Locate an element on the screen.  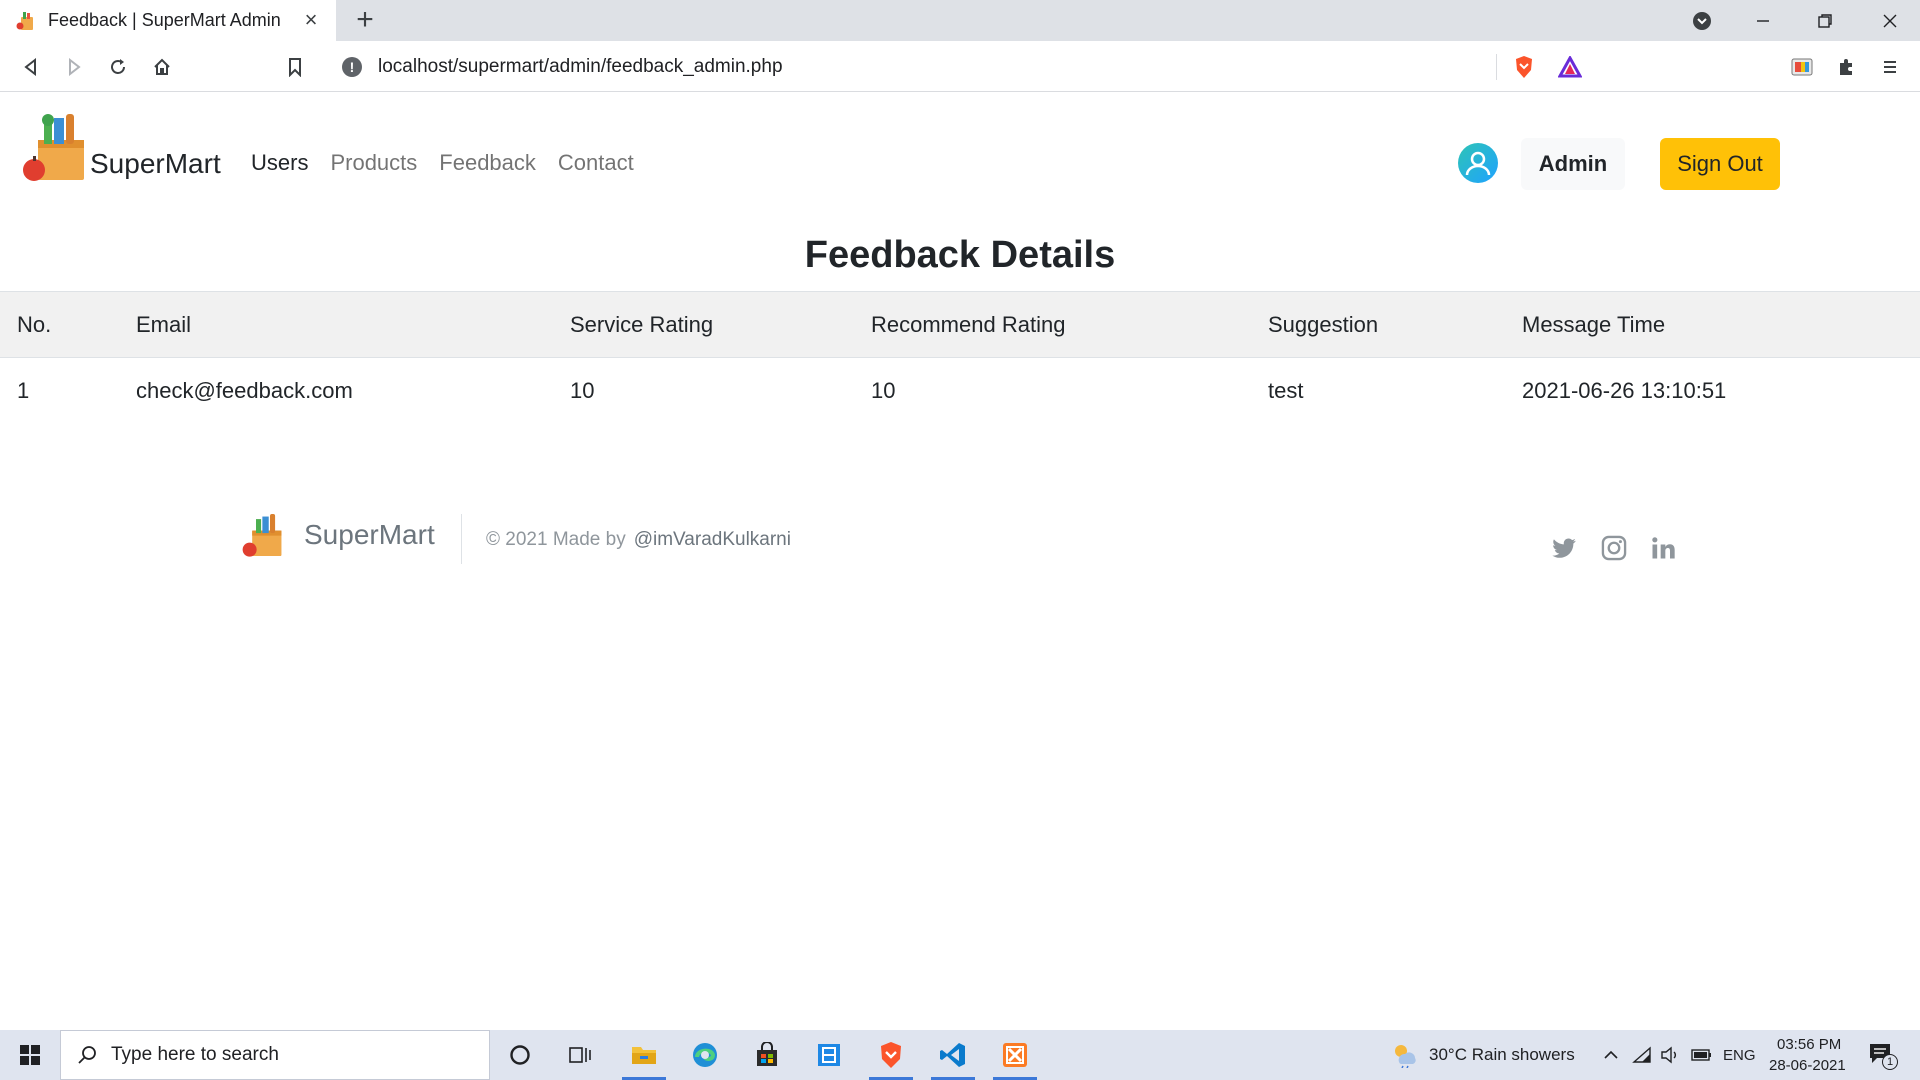
col-header-message-time: Message Time is located at coordinates (1594, 324).